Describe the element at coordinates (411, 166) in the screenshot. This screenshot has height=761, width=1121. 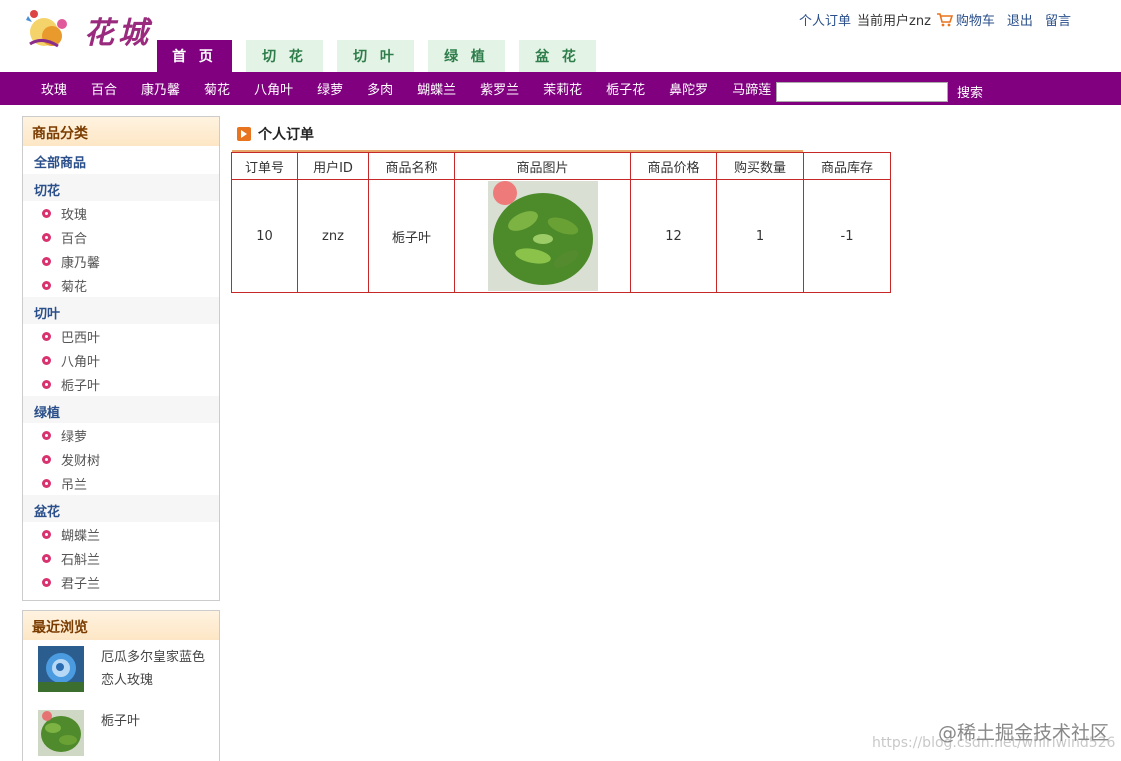
I see `column-header: 商品名称` at that location.